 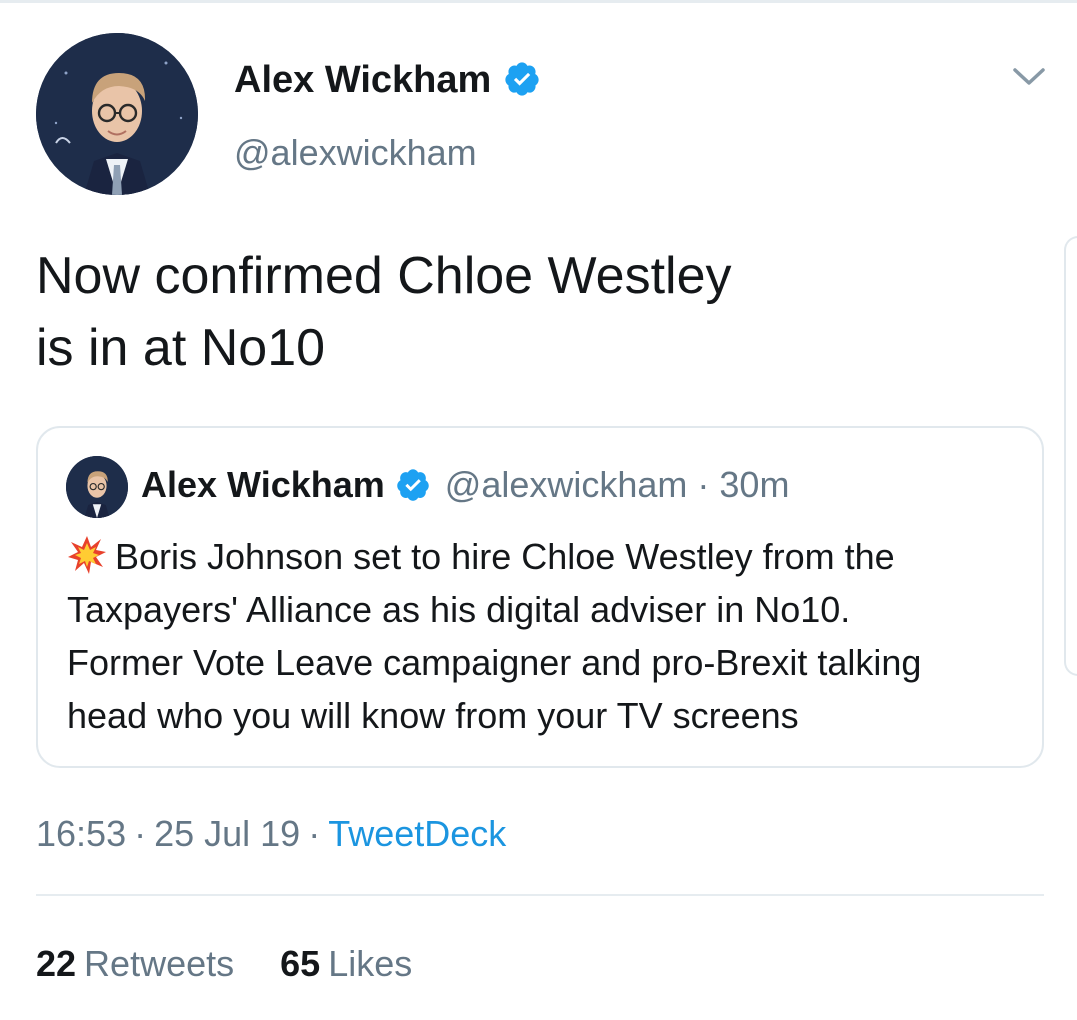 What do you see at coordinates (242, 964) in the screenshot?
I see `tweet-stats: 22 Retweets 65 Likes` at bounding box center [242, 964].